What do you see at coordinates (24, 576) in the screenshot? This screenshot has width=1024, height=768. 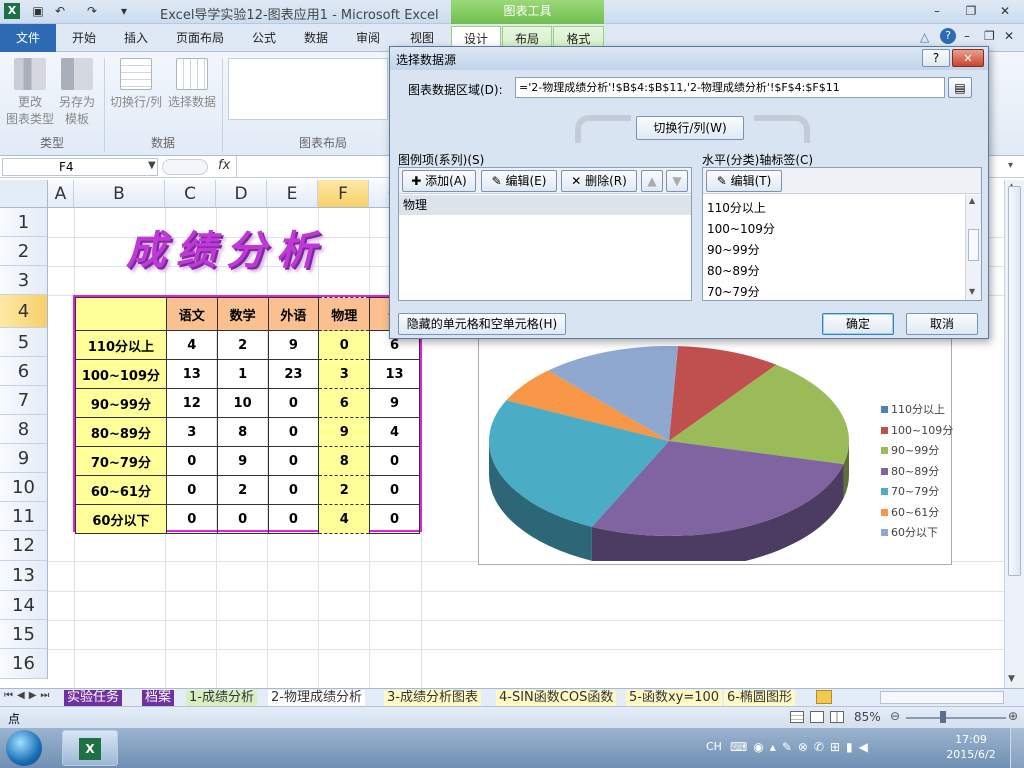 I see `row-header: 13` at bounding box center [24, 576].